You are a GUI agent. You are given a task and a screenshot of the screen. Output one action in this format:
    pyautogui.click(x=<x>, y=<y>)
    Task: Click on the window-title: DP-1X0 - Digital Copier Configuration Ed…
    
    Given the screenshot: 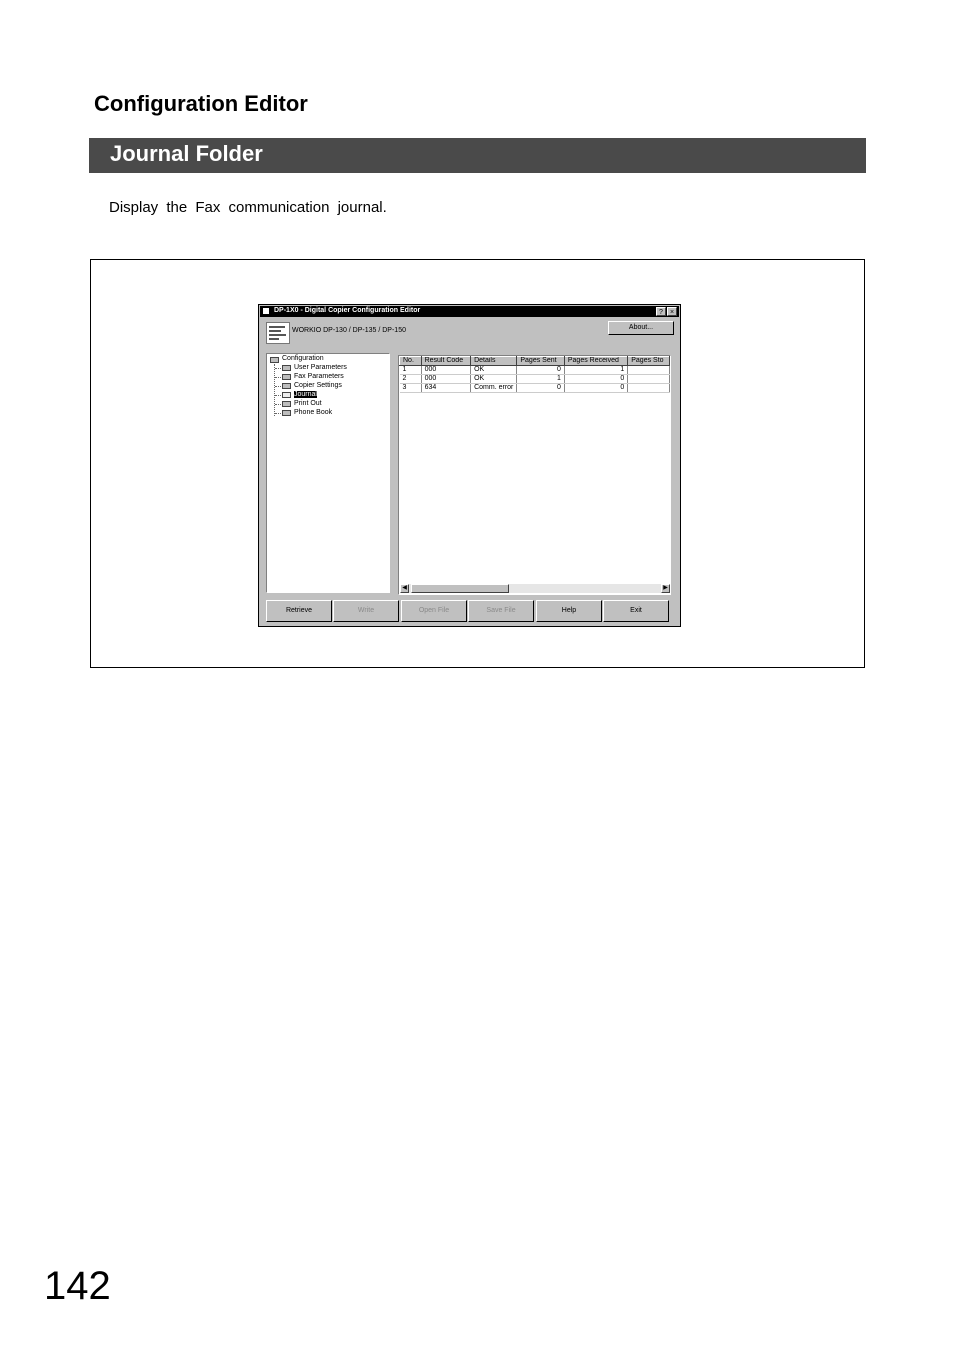 What is the action you would take?
    pyautogui.click(x=347, y=310)
    